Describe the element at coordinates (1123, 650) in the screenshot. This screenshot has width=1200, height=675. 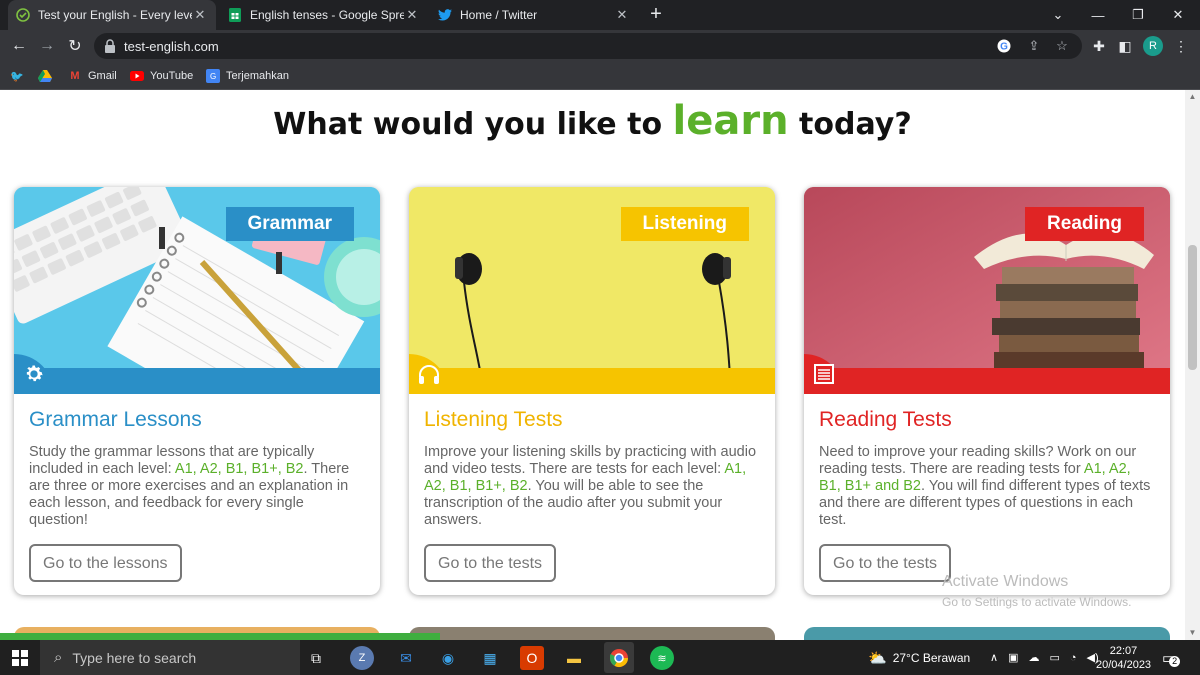
I see `clock-time: 22:07` at that location.